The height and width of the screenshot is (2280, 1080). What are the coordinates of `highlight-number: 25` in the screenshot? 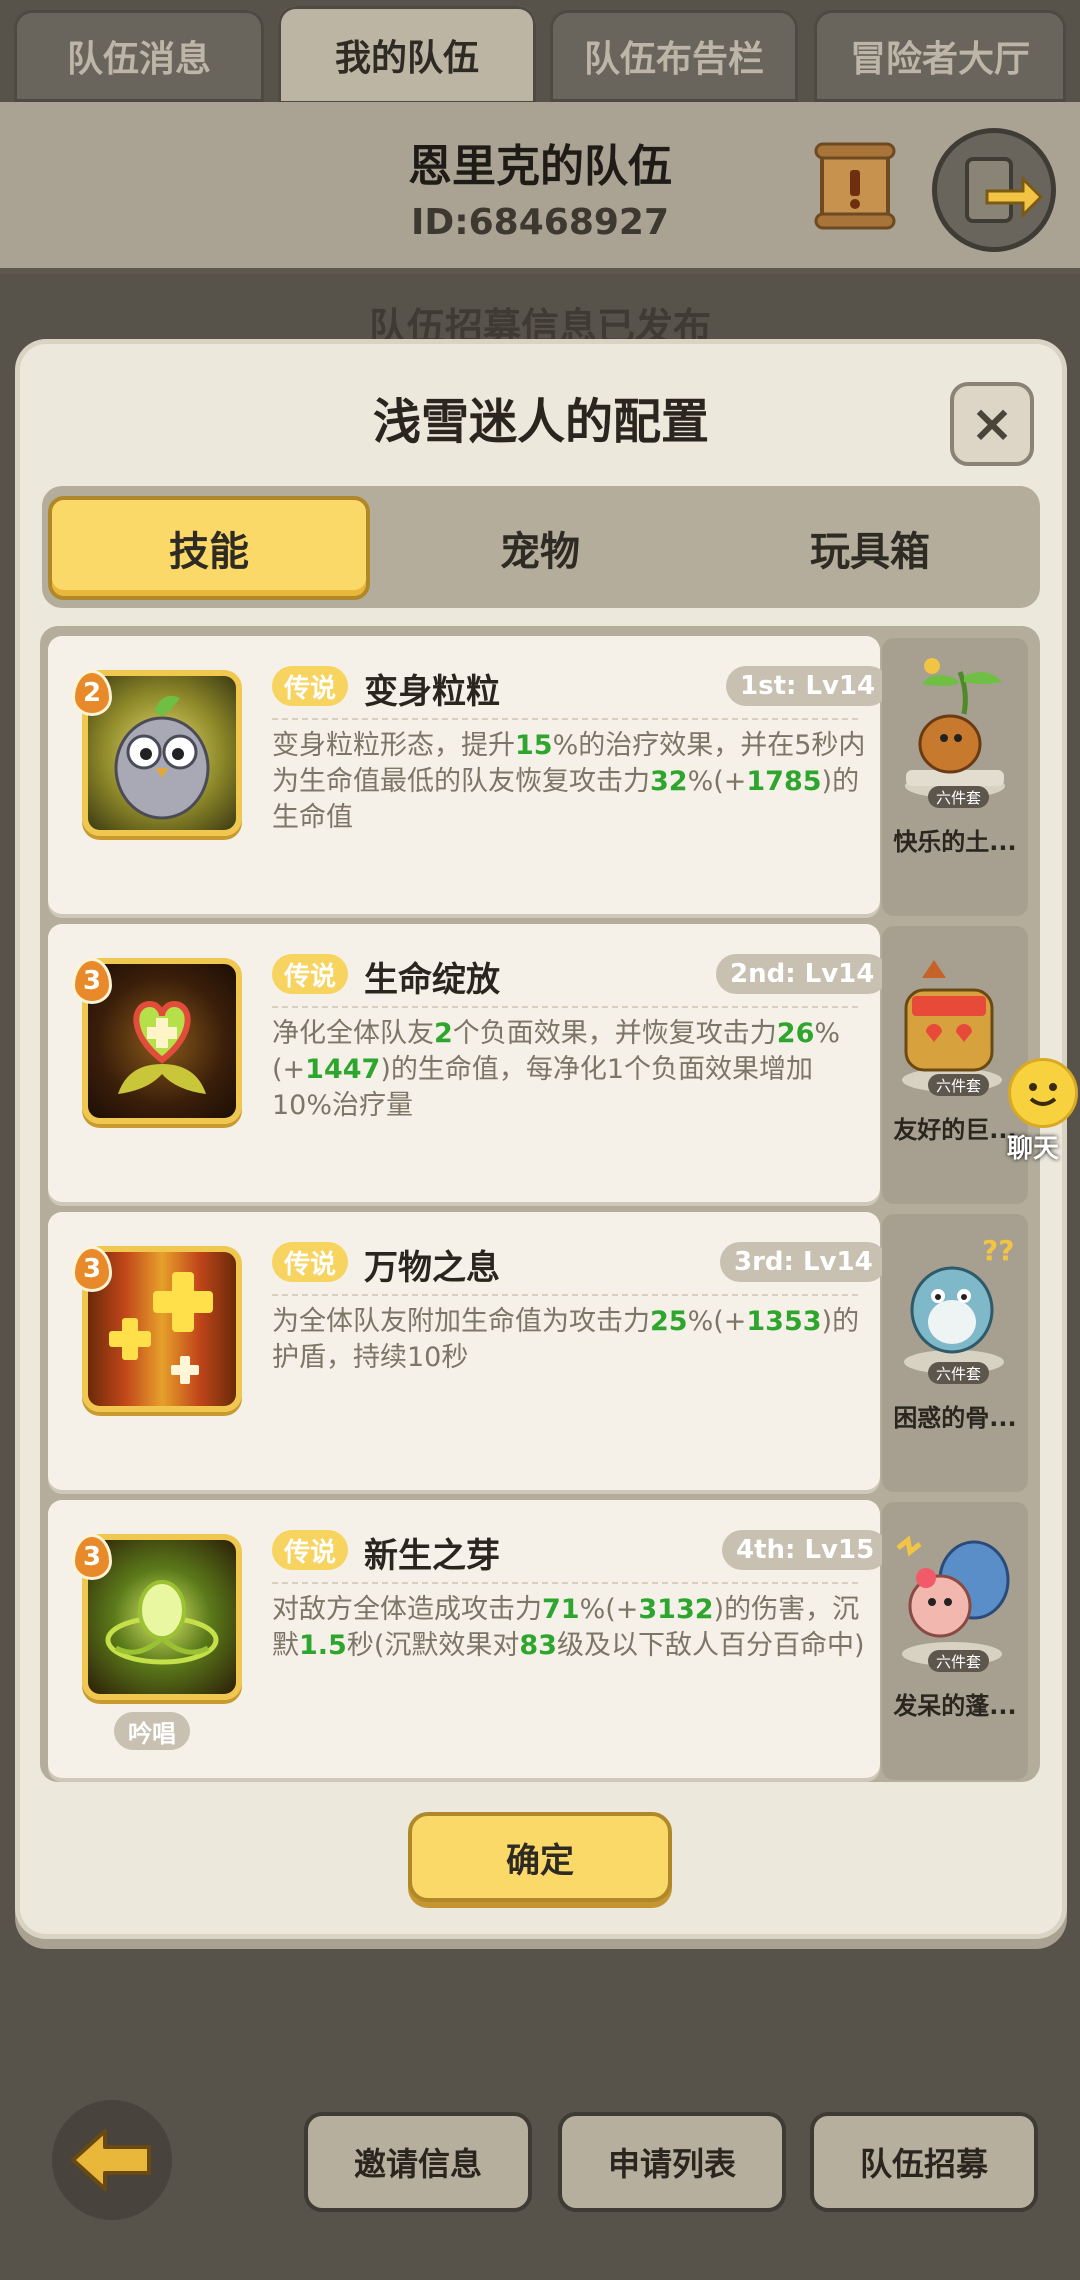 It's located at (669, 1321).